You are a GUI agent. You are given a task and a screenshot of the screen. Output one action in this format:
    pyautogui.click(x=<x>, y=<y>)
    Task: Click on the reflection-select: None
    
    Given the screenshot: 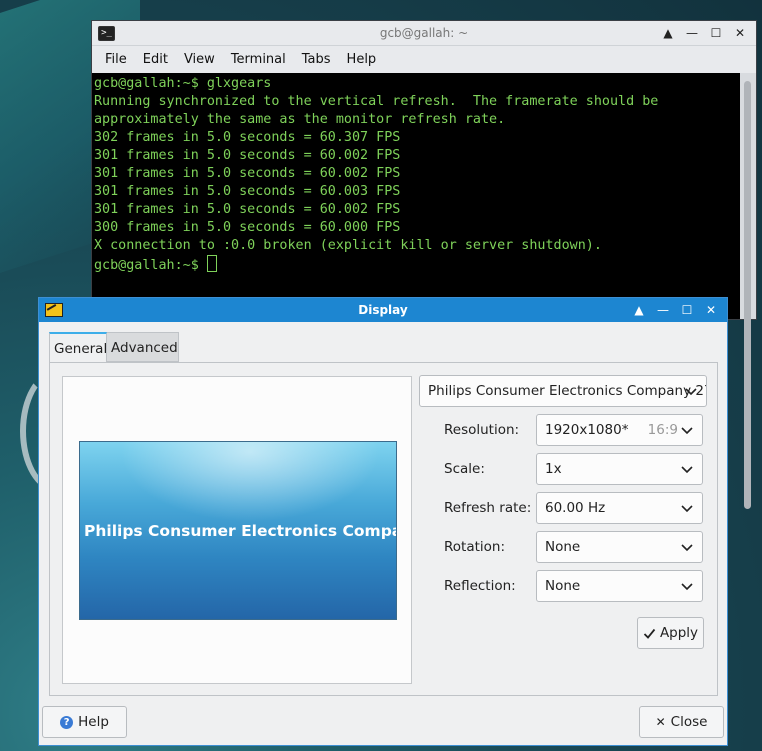 What is the action you would take?
    pyautogui.click(x=619, y=586)
    